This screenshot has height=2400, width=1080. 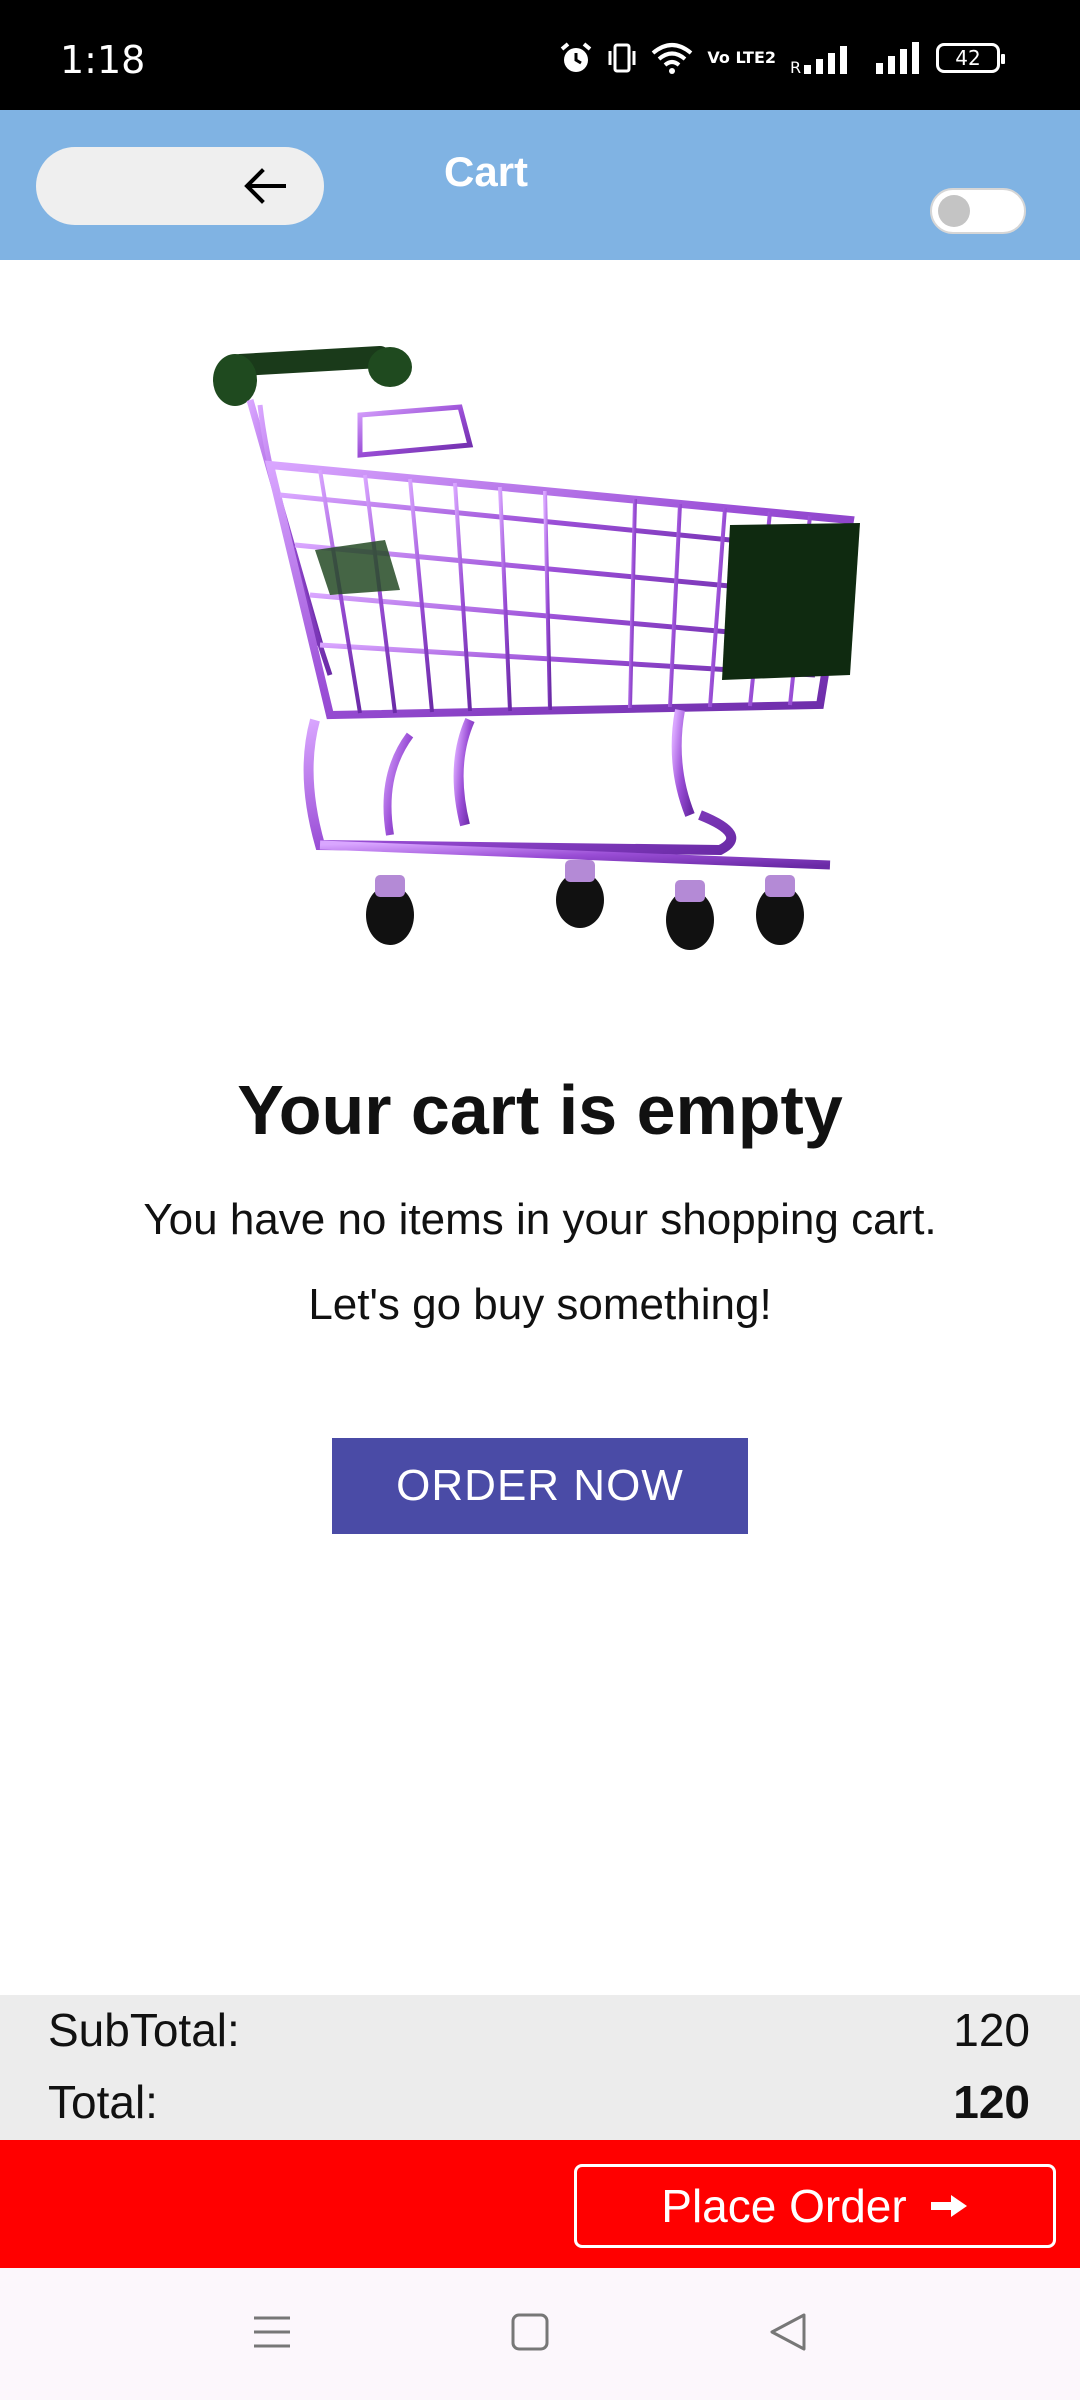 I want to click on back-nav-icon, so click(x=788, y=2332).